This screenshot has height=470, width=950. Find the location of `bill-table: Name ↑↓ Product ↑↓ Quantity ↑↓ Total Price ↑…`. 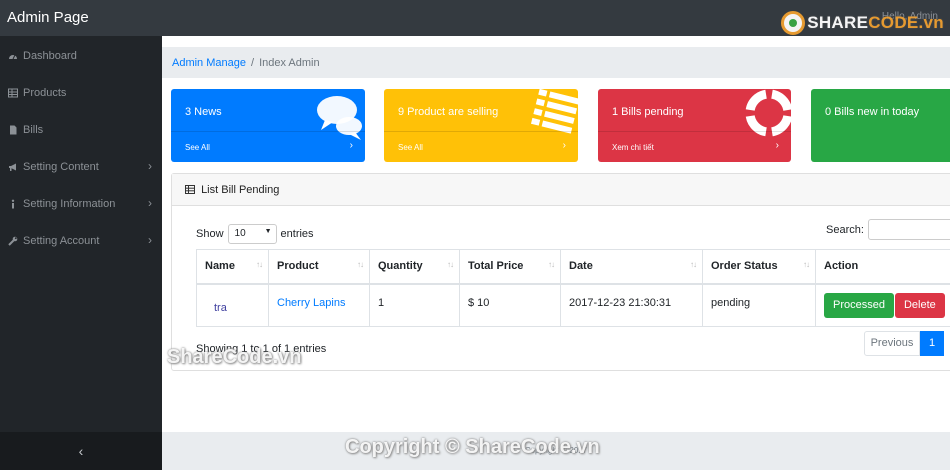

bill-table: Name ↑↓ Product ↑↓ Quantity ↑↓ Total Price ↑… is located at coordinates (573, 288).